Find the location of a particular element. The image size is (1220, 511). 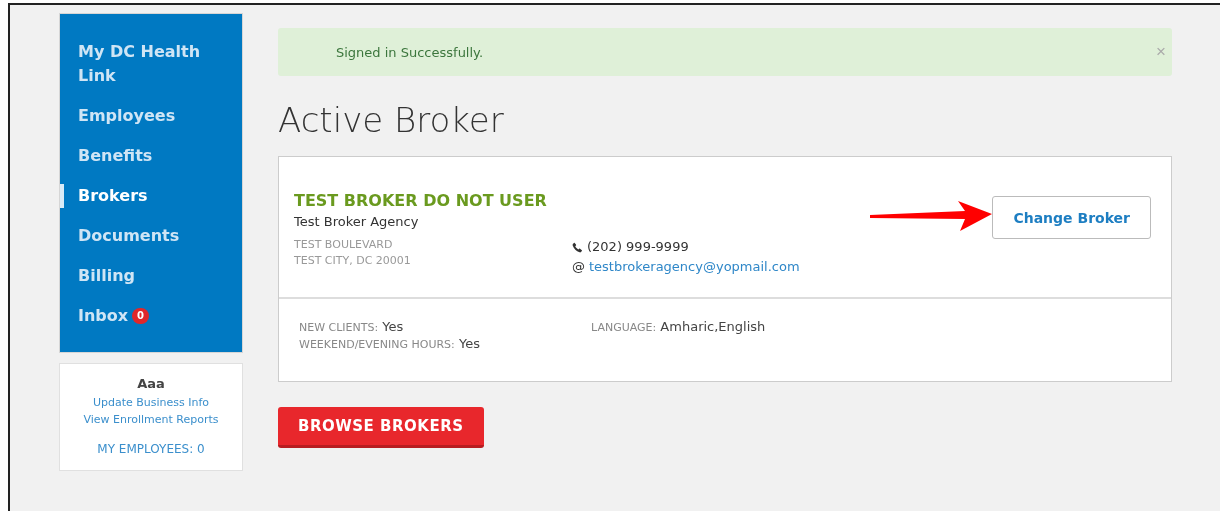

detail-text: LANGUAGE: Amharic,English is located at coordinates (679, 326).